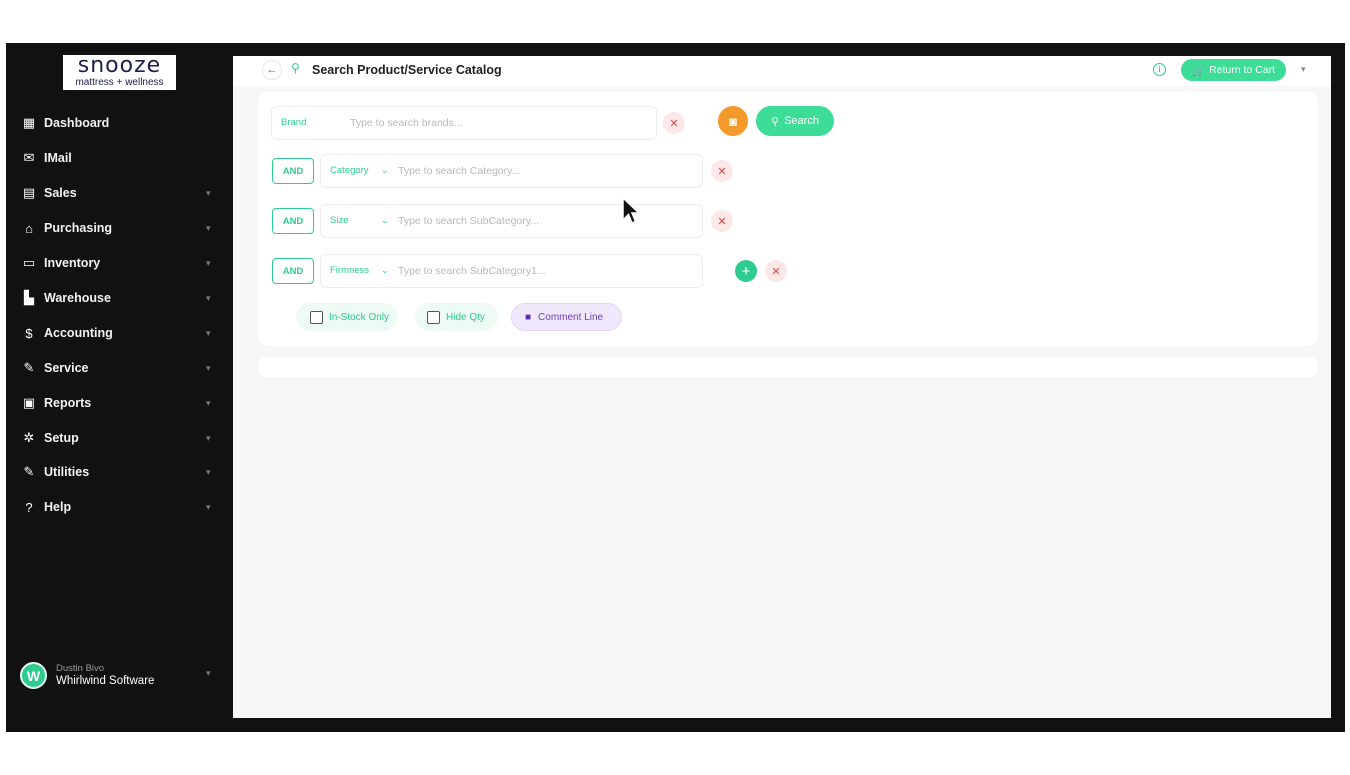  I want to click on user-name: Dustin Bivo, so click(80, 668).